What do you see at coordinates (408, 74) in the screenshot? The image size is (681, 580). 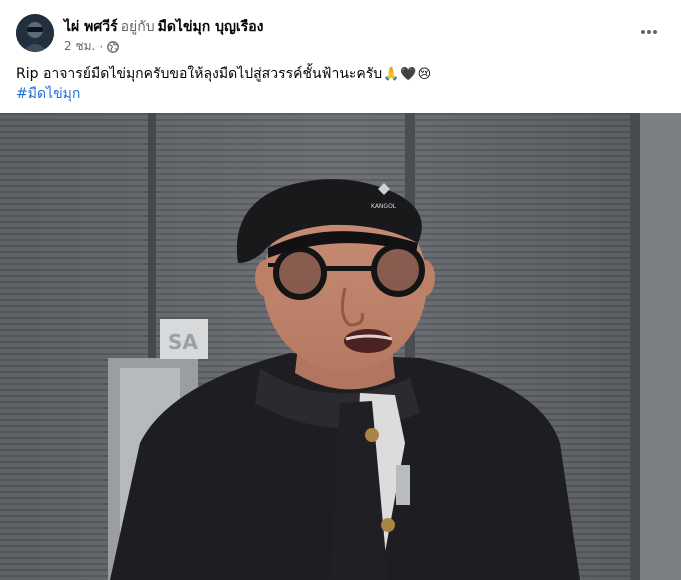 I see `black-heart-emoji: 🖤` at bounding box center [408, 74].